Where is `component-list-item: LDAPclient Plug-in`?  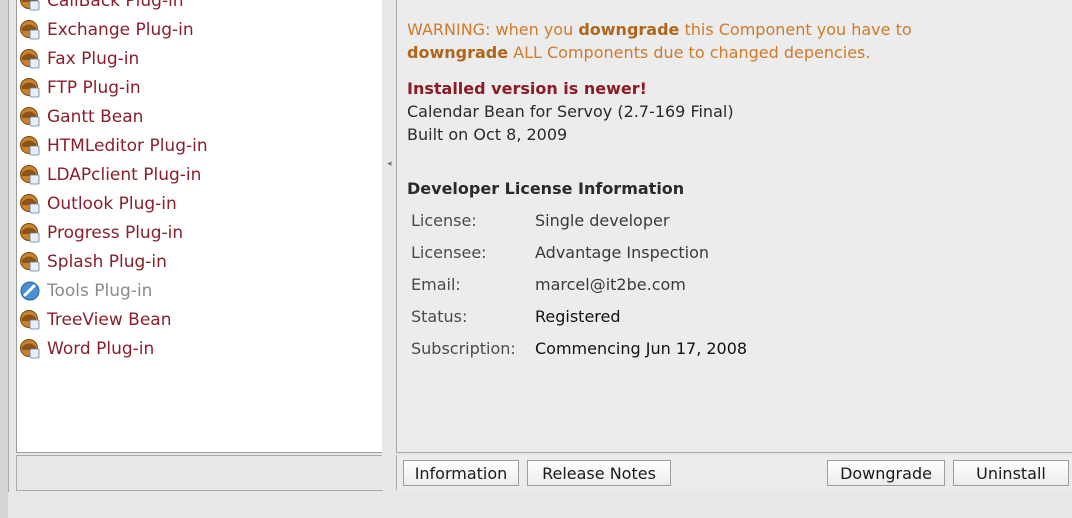 component-list-item: LDAPclient Plug-in is located at coordinates (199, 174).